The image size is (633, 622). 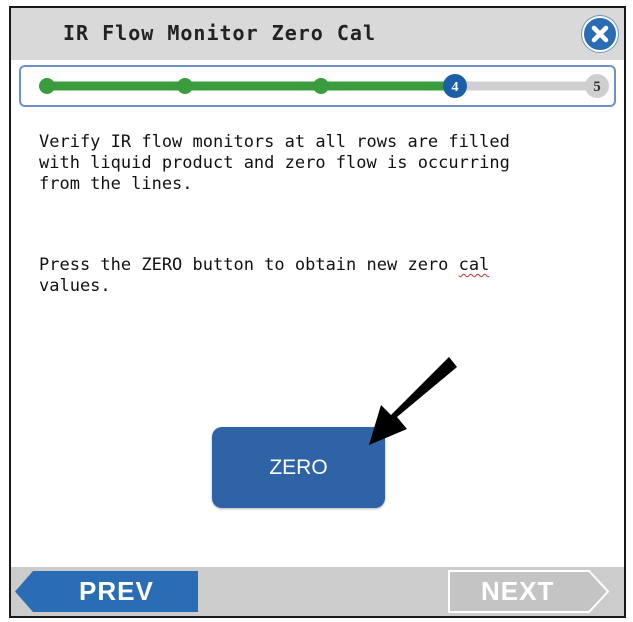 I want to click on close-icon, so click(x=600, y=34).